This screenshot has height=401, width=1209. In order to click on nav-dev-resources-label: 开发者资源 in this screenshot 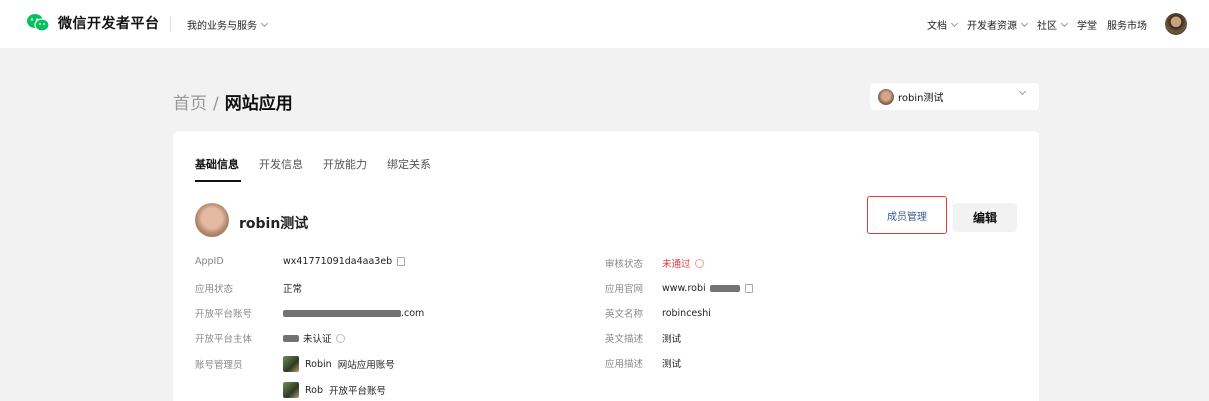, I will do `click(992, 26)`.